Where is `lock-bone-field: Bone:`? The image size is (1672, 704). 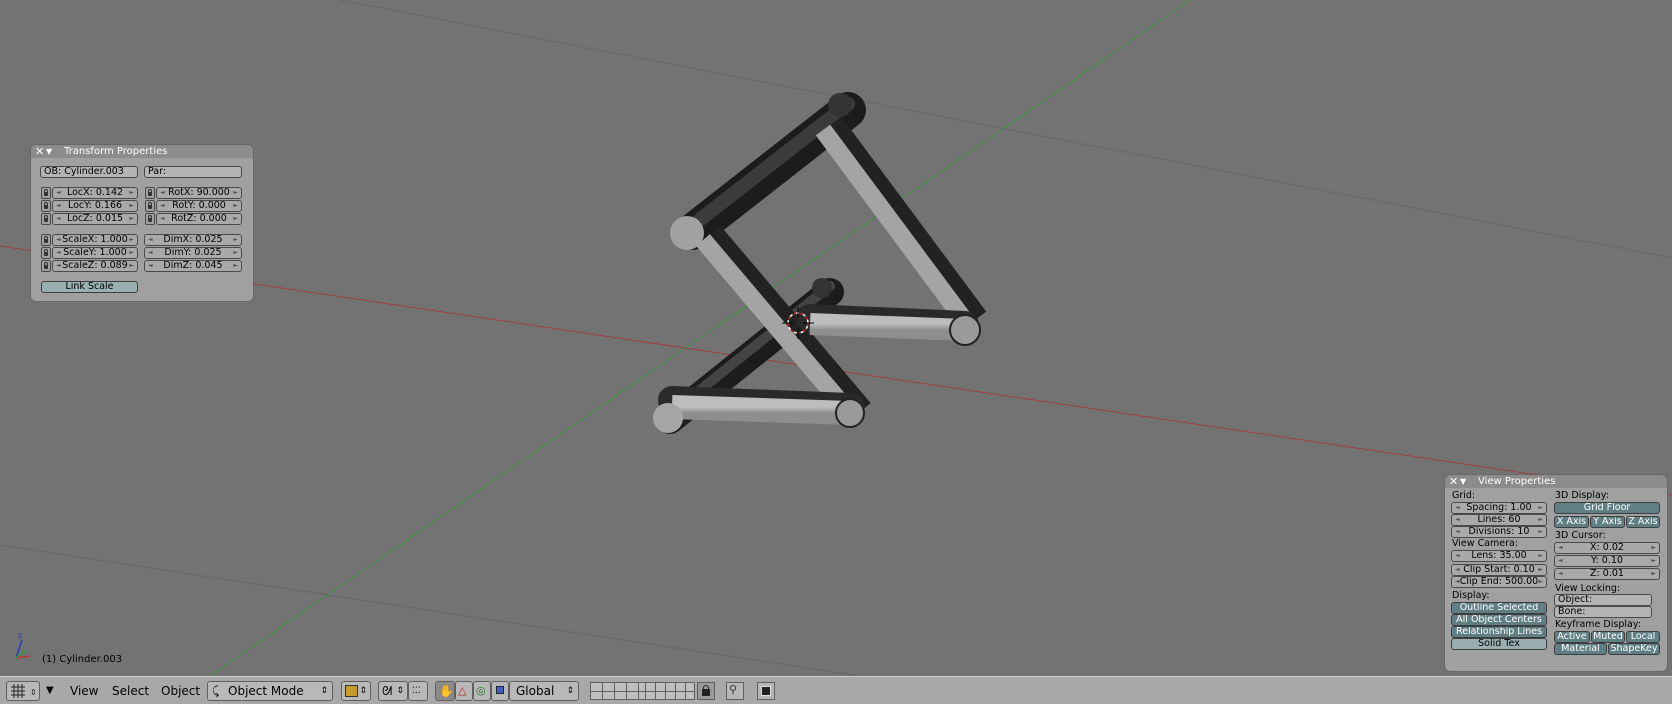
lock-bone-field: Bone: is located at coordinates (1603, 612).